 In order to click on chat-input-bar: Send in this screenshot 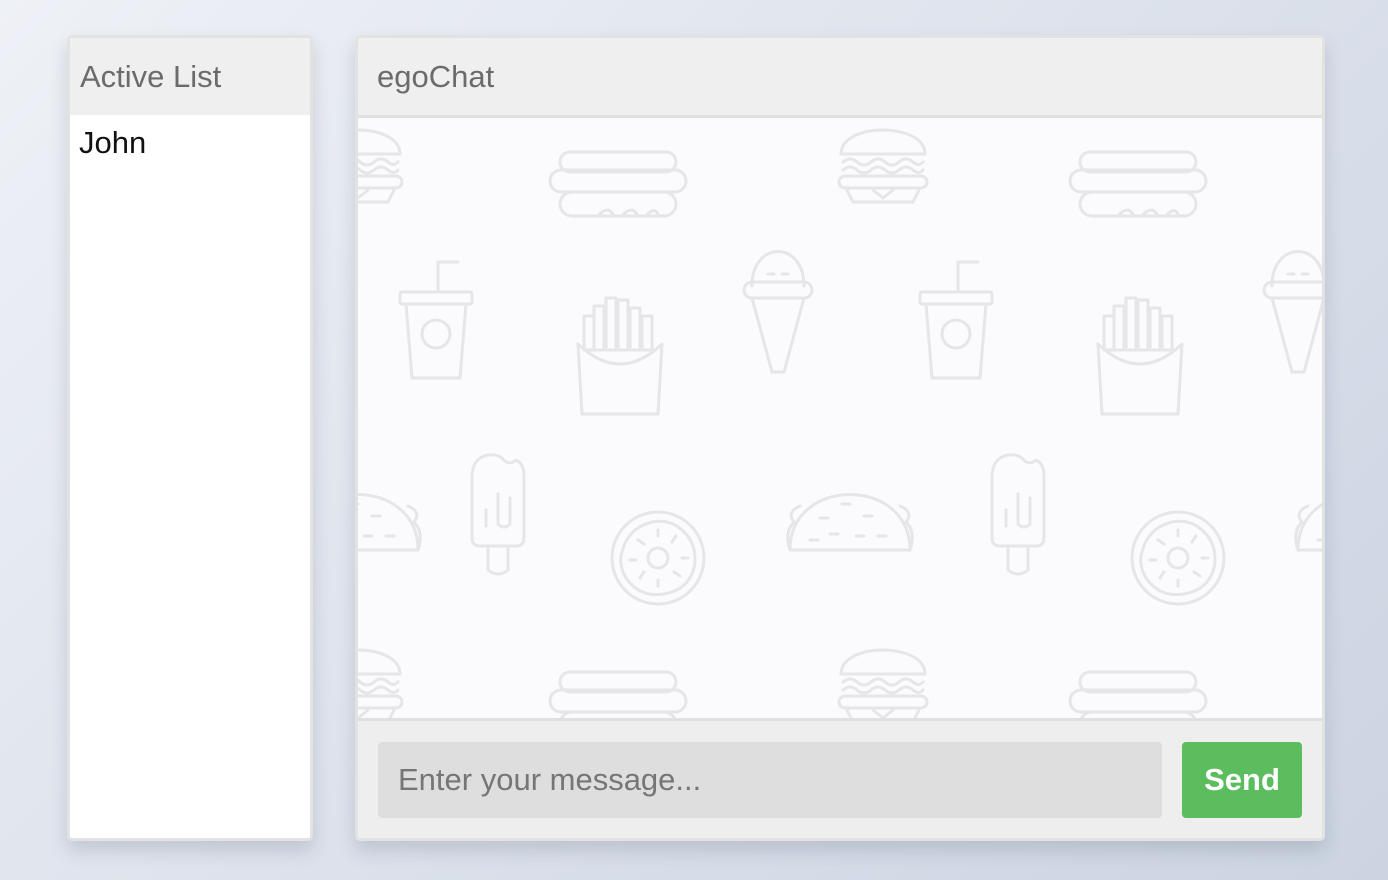, I will do `click(840, 778)`.